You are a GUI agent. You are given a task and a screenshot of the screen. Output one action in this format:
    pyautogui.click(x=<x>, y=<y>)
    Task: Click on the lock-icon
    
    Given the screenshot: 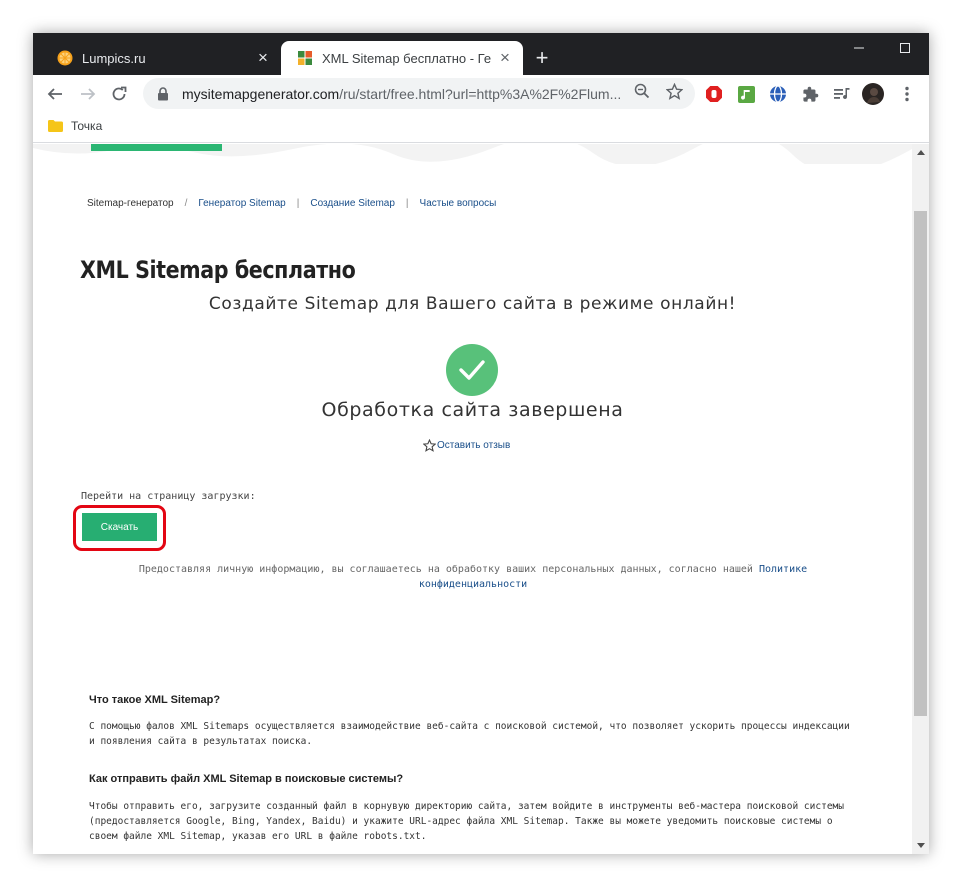 What is the action you would take?
    pyautogui.click(x=164, y=93)
    